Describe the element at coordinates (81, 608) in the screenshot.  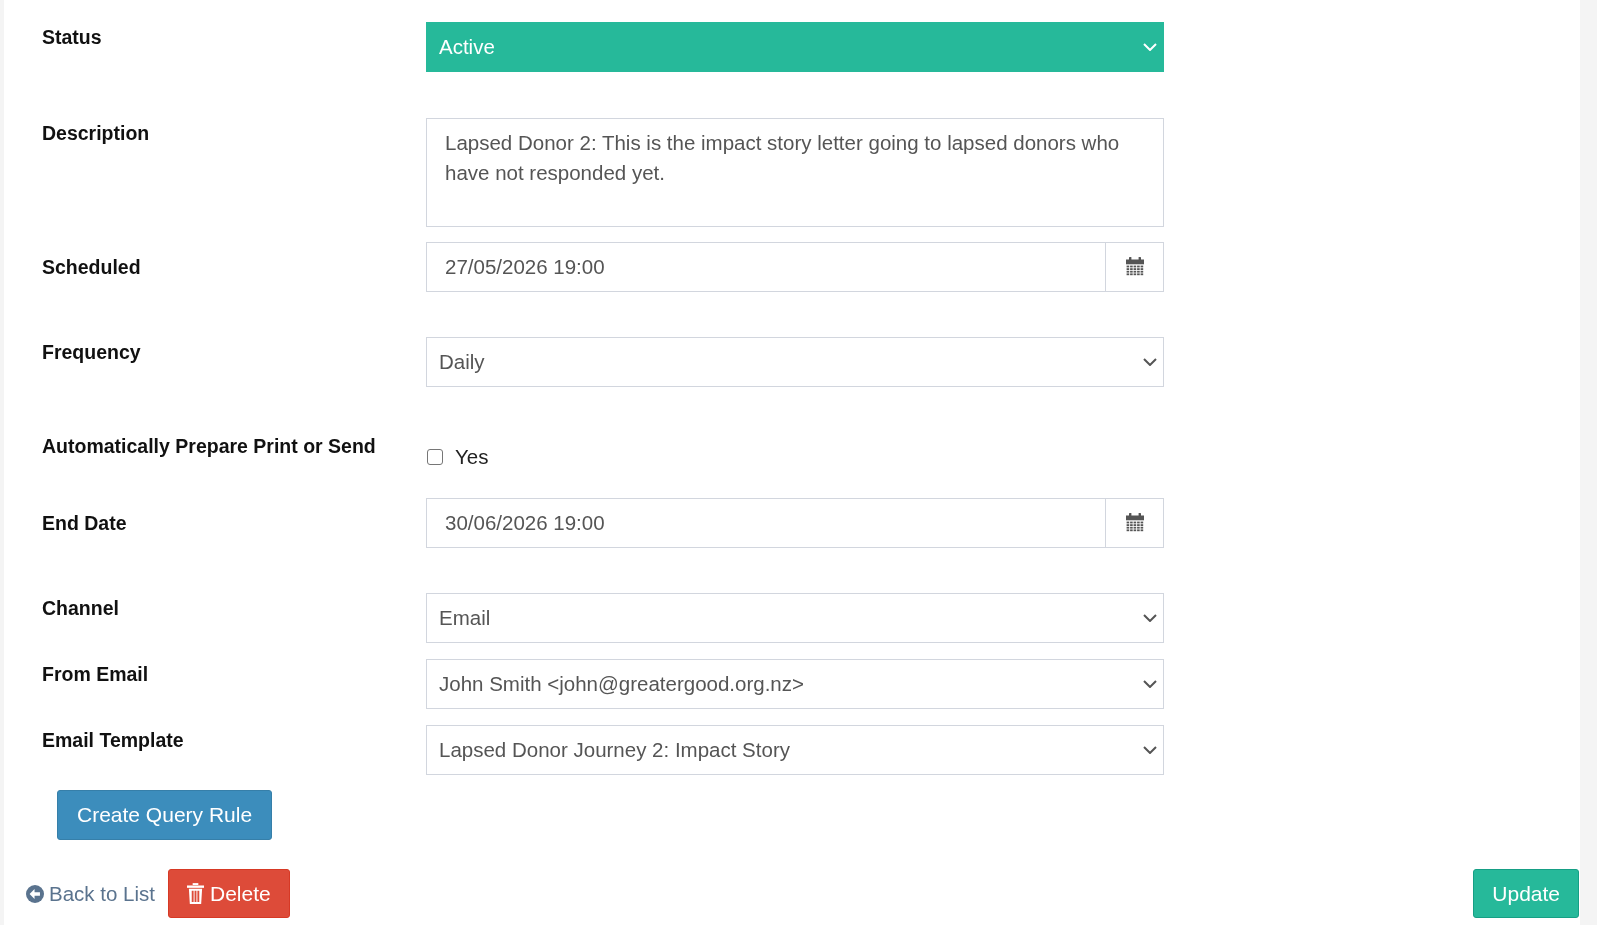
I see `field-label: Channel` at that location.